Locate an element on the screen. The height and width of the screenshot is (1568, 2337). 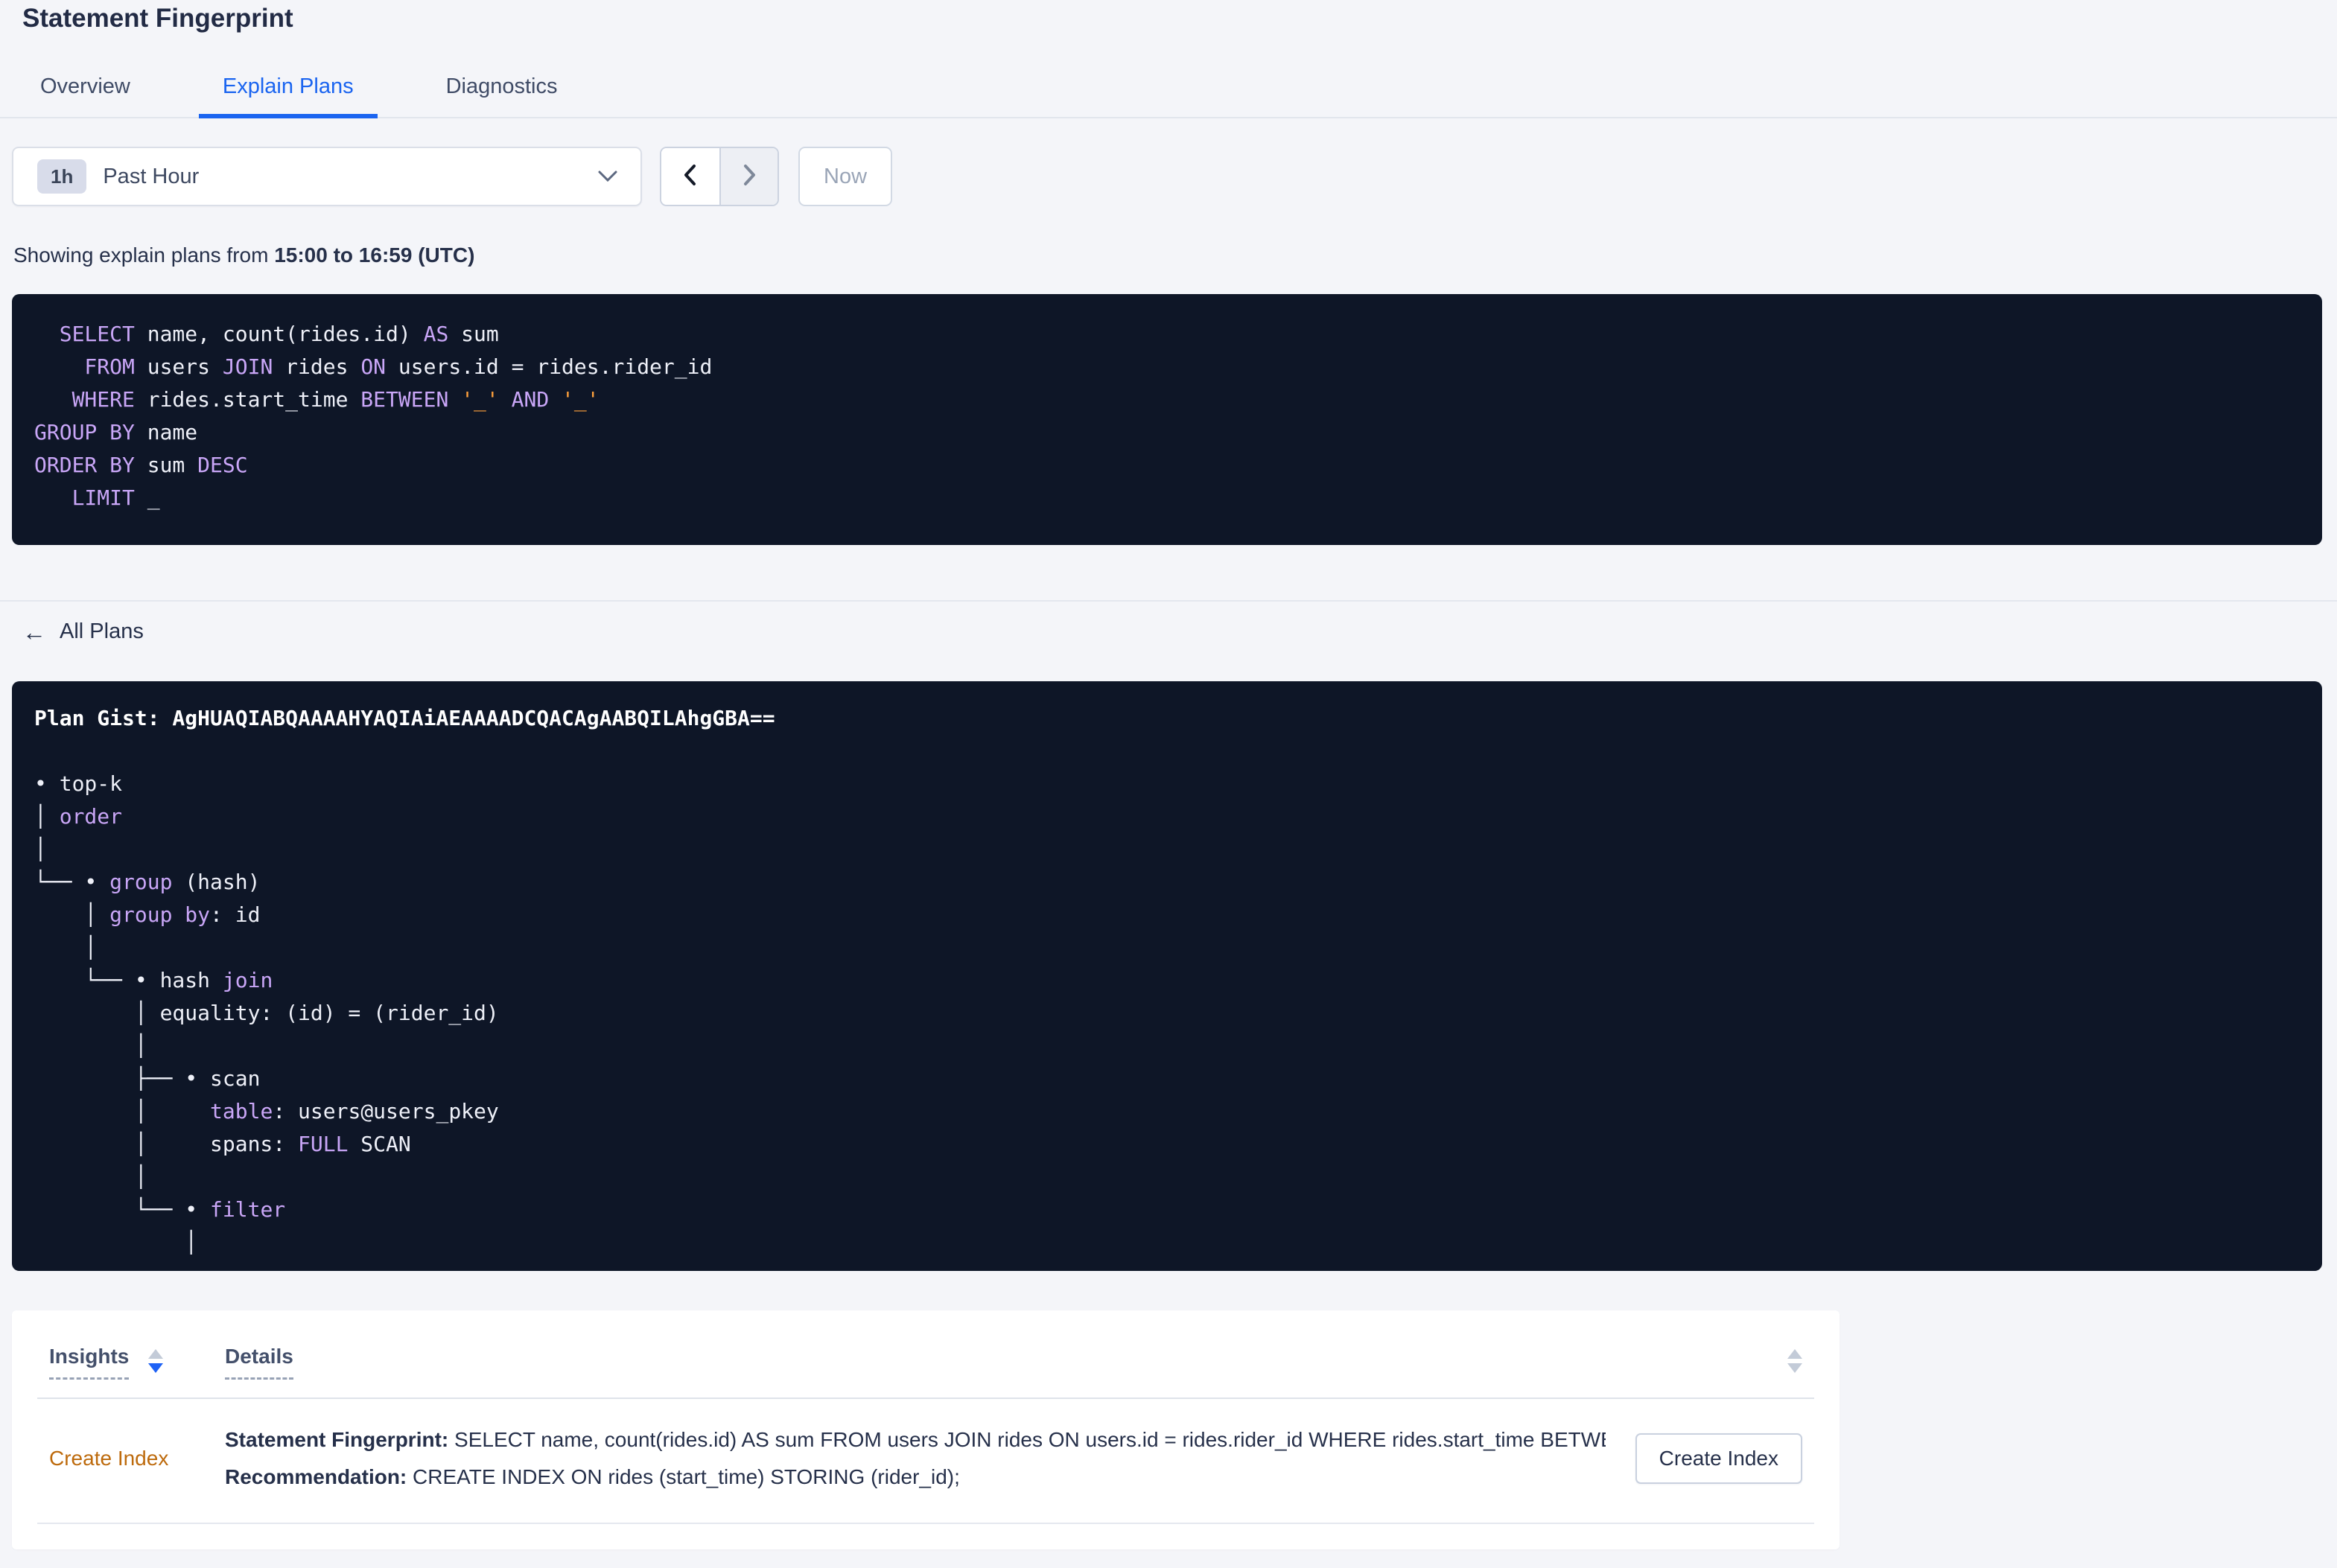
now-button: Now is located at coordinates (845, 176).